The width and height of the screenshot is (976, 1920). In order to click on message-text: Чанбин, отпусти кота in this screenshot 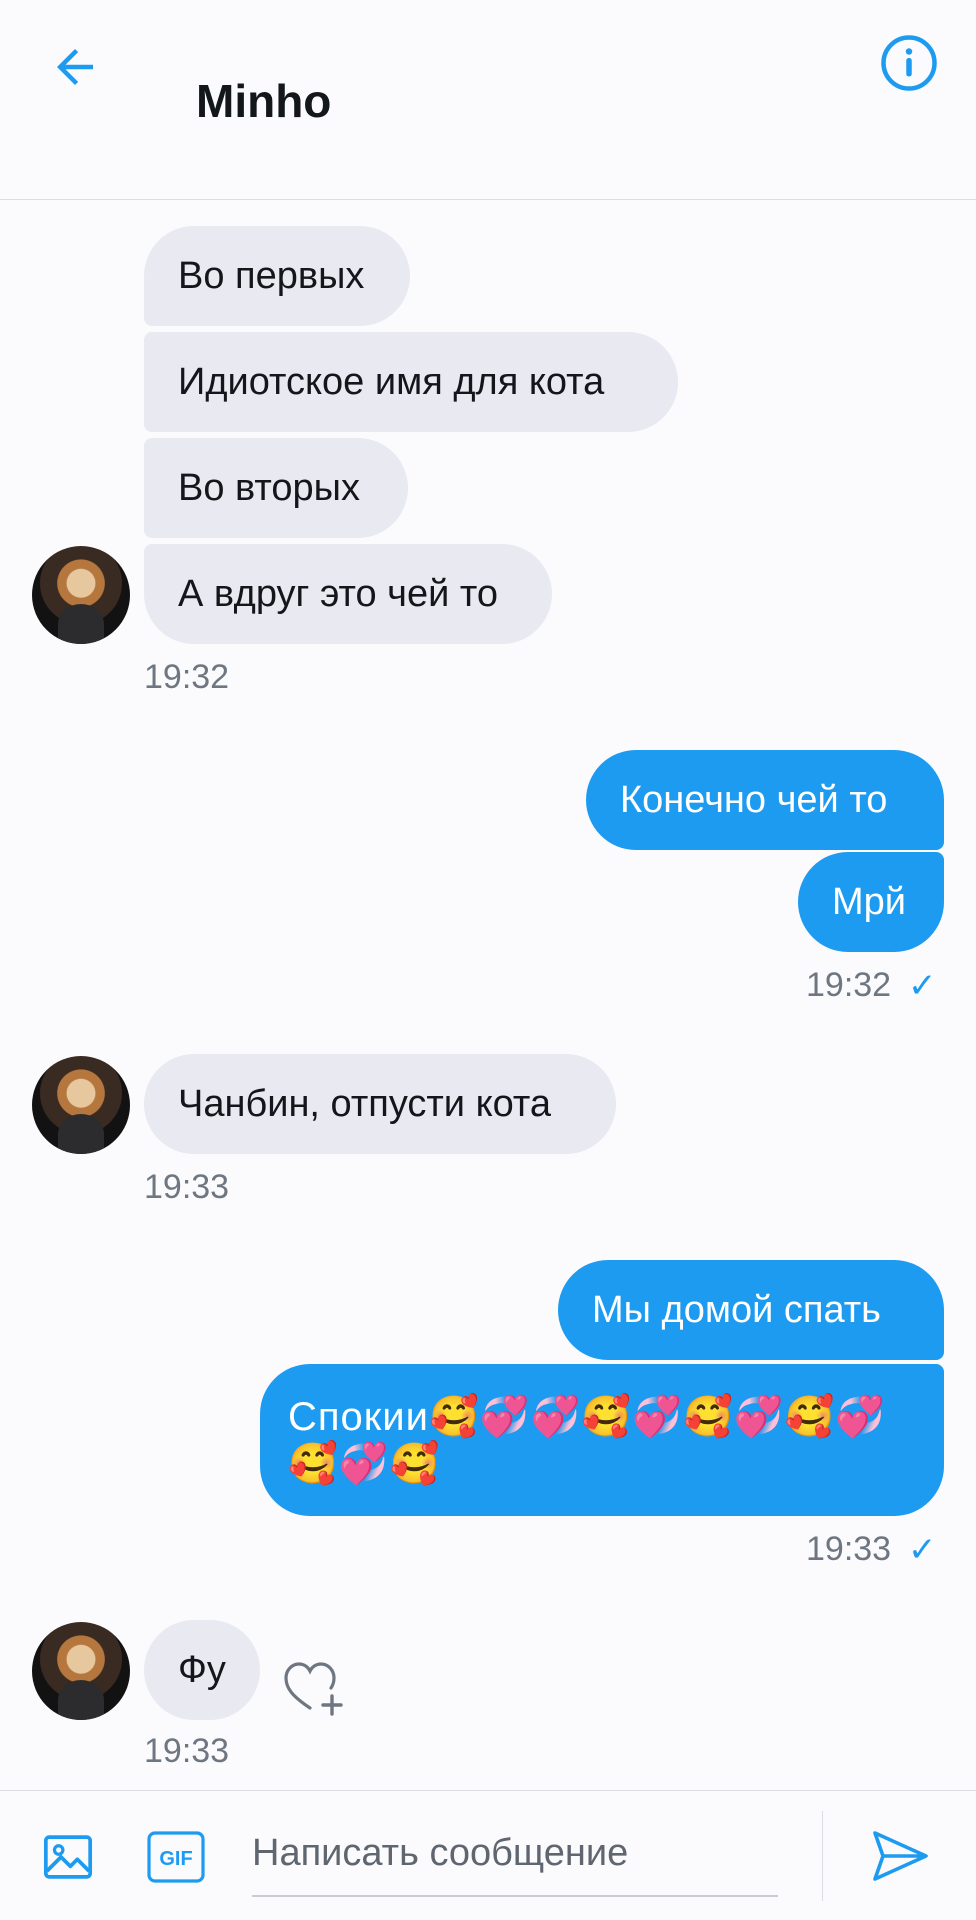, I will do `click(365, 1103)`.